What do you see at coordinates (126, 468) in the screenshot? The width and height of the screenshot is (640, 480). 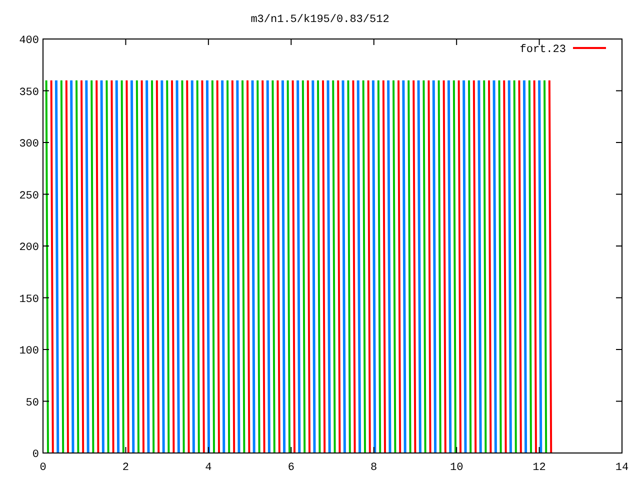 I see `x-tick-label: 2` at bounding box center [126, 468].